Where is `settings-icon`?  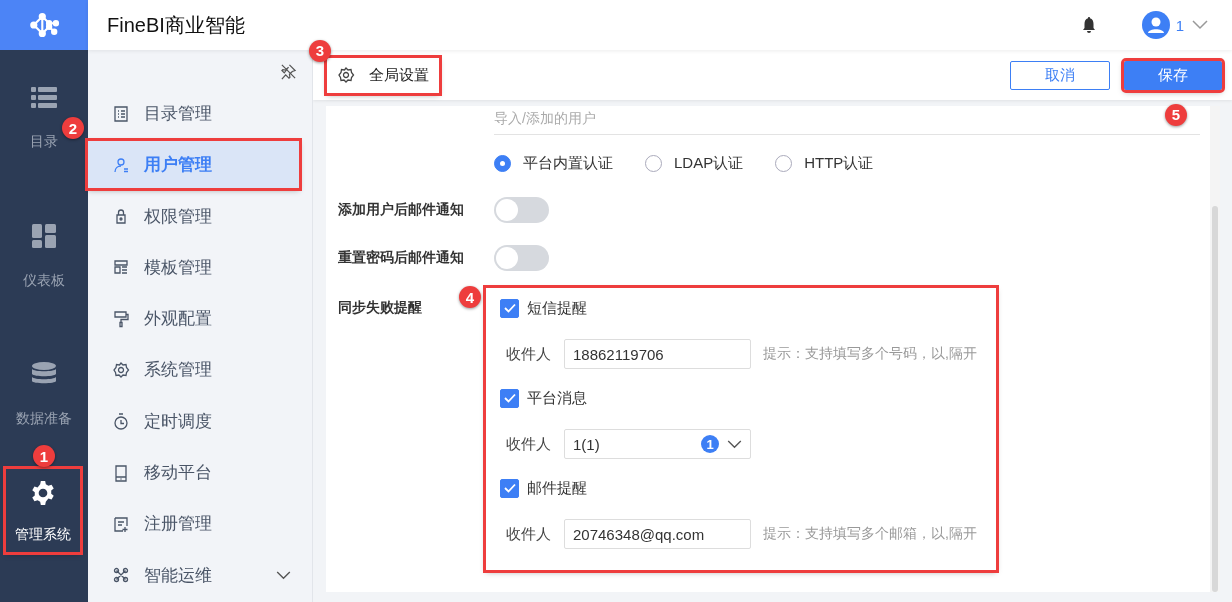
settings-icon is located at coordinates (346, 75).